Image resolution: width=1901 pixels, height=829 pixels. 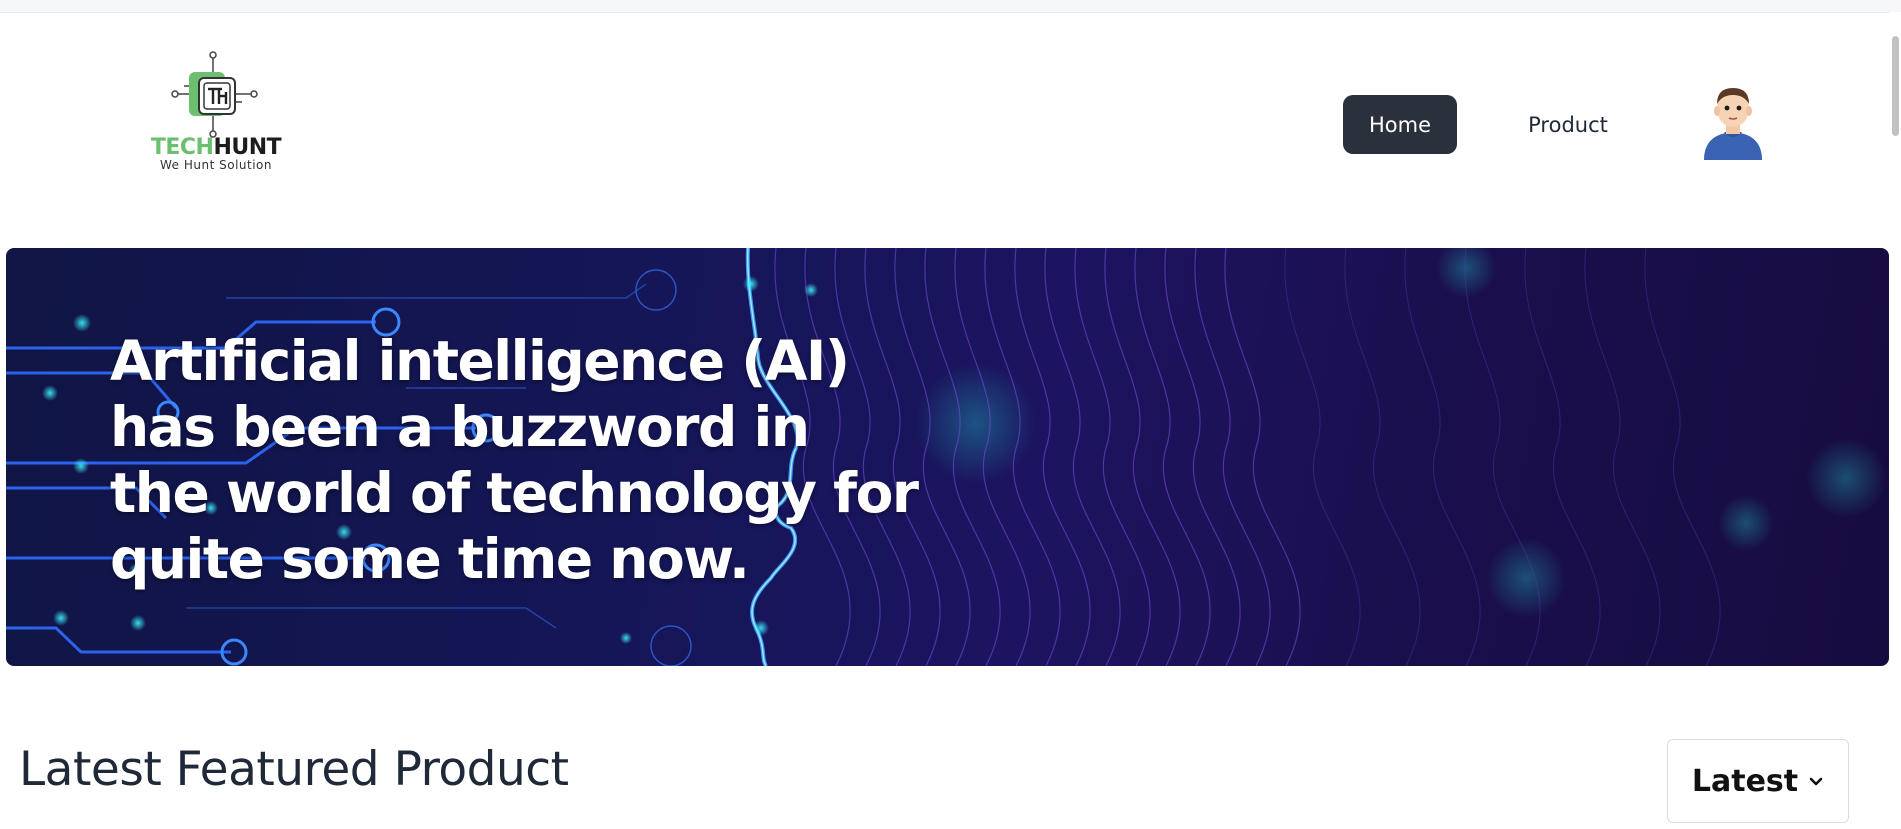 I want to click on scrollbar-thumb, so click(x=1895, y=86).